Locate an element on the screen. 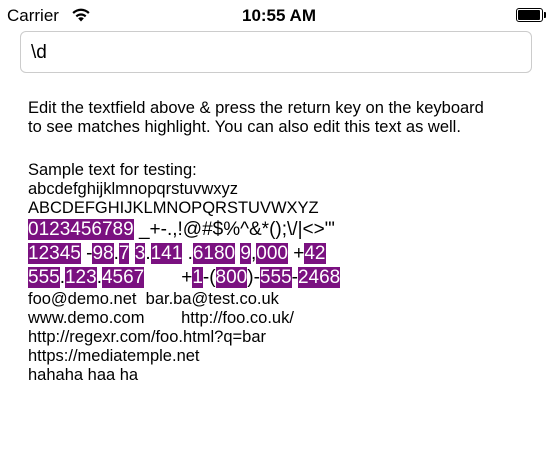 The image size is (558, 469). regex-match: 6180 is located at coordinates (214, 253).